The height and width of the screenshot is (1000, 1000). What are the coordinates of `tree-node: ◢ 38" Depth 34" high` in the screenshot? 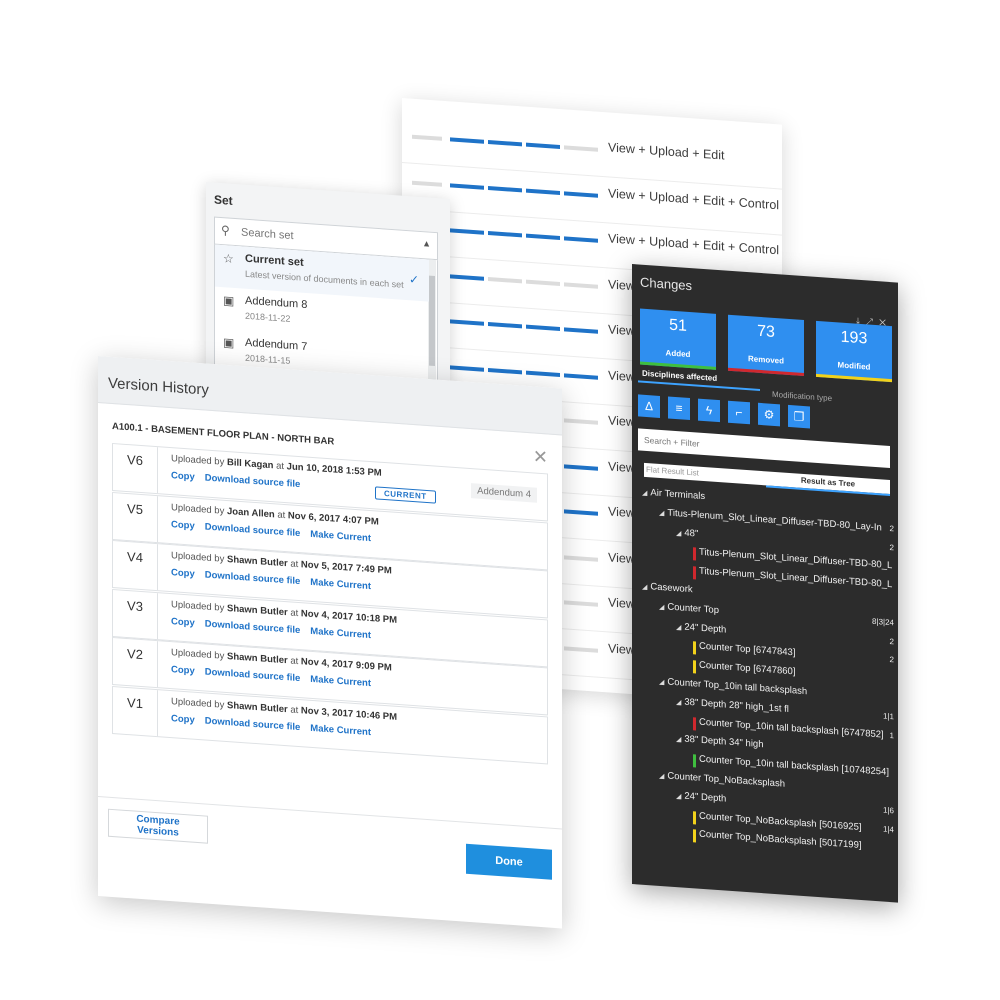 It's located at (720, 742).